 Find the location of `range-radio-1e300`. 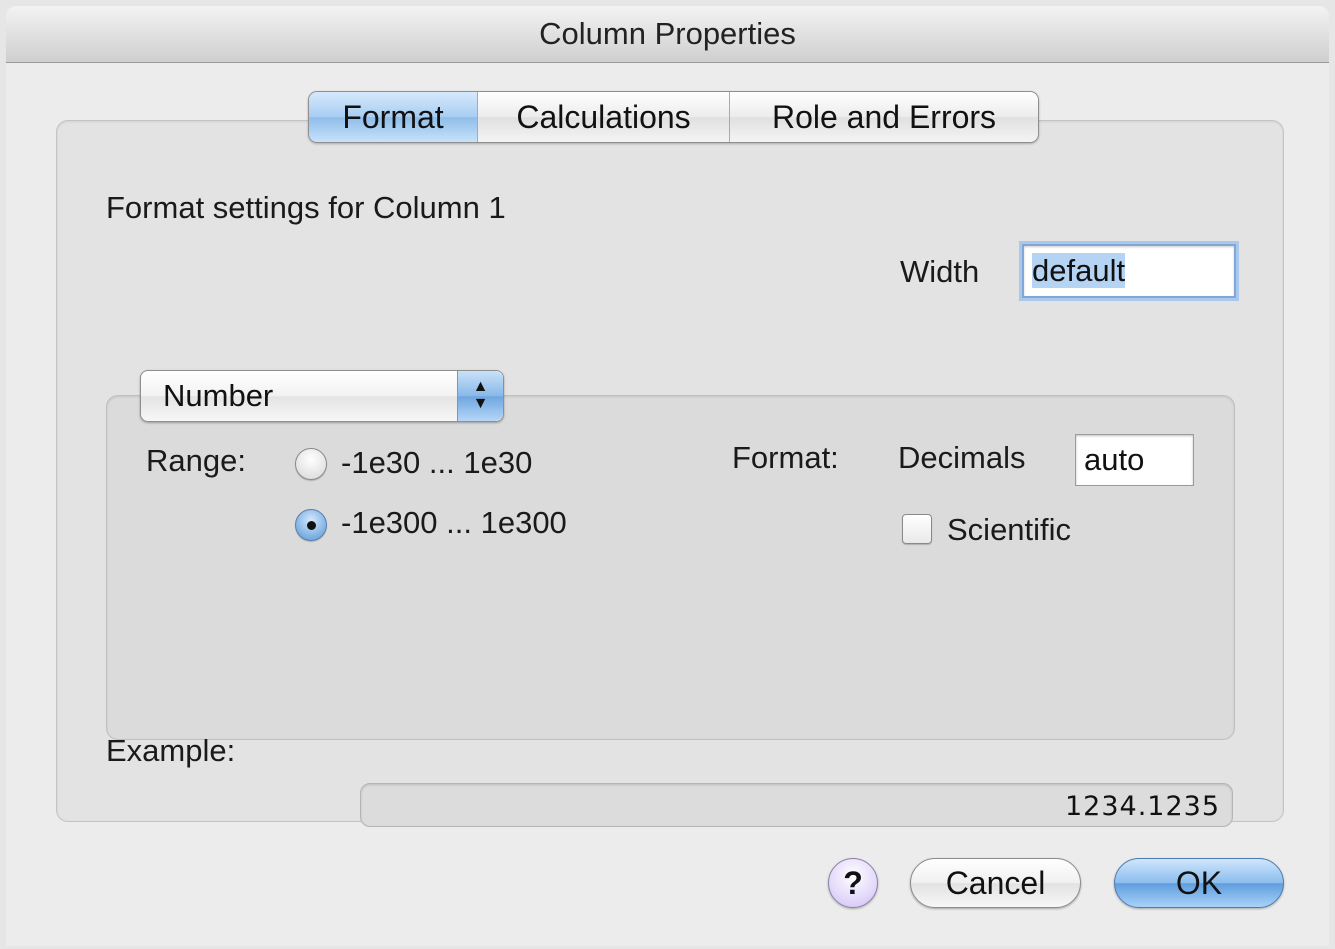

range-radio-1e300 is located at coordinates (311, 525).